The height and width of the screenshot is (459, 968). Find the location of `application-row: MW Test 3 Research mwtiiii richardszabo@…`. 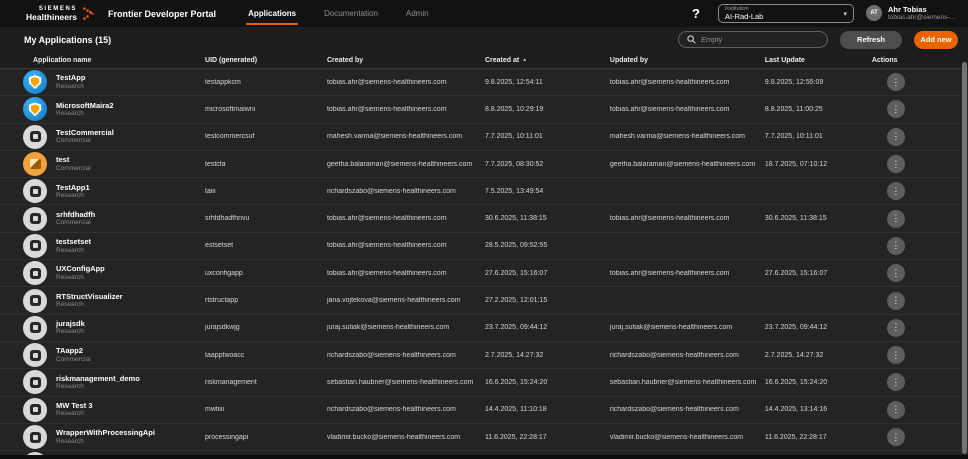

application-row: MW Test 3 Research mwtiiii richardszabo@… is located at coordinates (484, 410).